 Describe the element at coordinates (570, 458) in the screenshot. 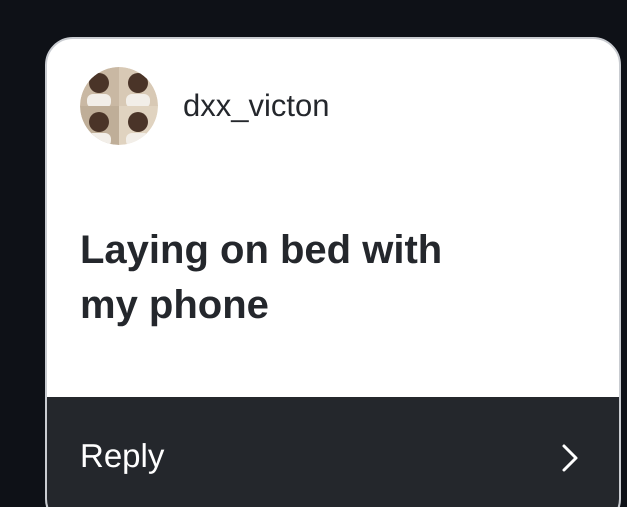

I see `chevron-right-icon` at that location.